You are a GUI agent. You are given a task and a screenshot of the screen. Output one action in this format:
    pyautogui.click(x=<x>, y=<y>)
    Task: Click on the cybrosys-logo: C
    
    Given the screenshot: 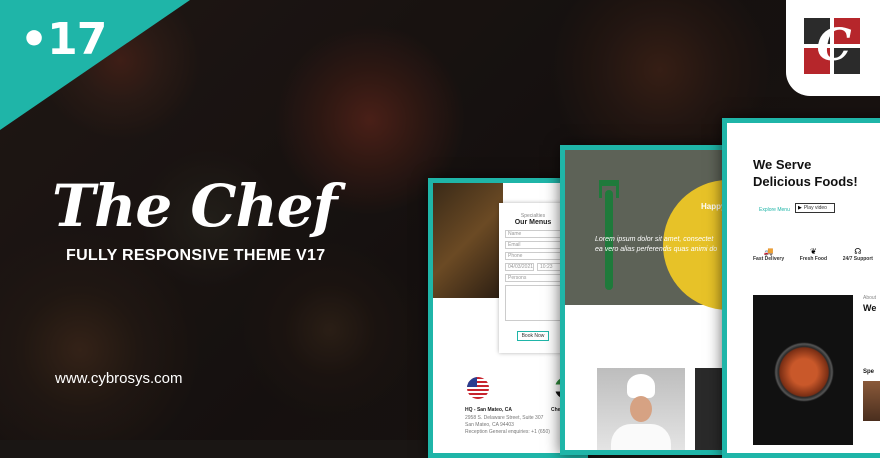 What is the action you would take?
    pyautogui.click(x=833, y=48)
    